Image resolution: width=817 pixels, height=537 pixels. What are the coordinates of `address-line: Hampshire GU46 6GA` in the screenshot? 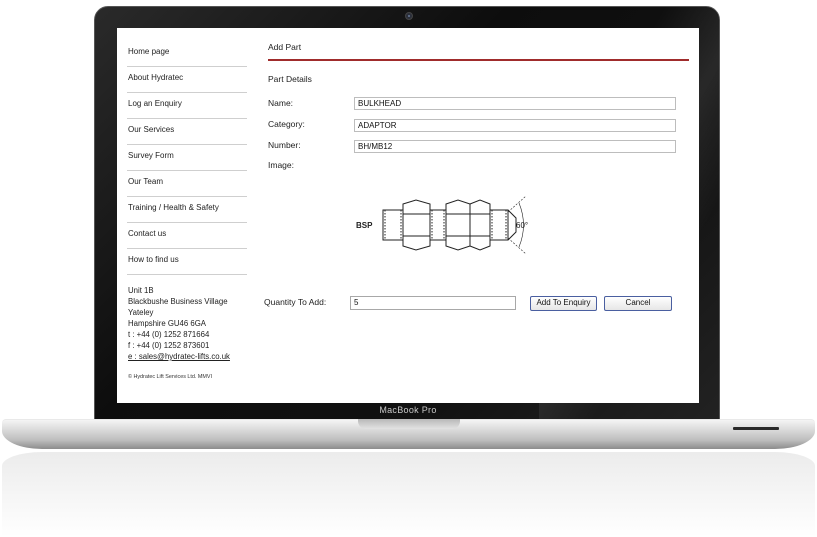 It's located at (167, 323).